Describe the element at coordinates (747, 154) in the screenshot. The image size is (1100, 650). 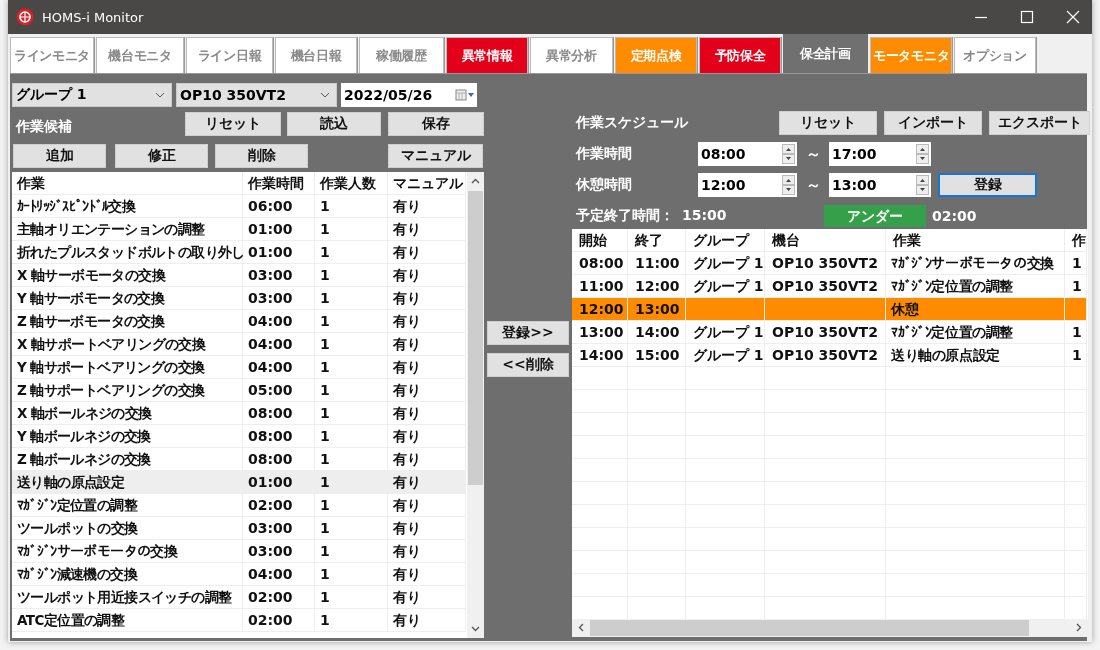
I see `time-field: 08:00` at that location.